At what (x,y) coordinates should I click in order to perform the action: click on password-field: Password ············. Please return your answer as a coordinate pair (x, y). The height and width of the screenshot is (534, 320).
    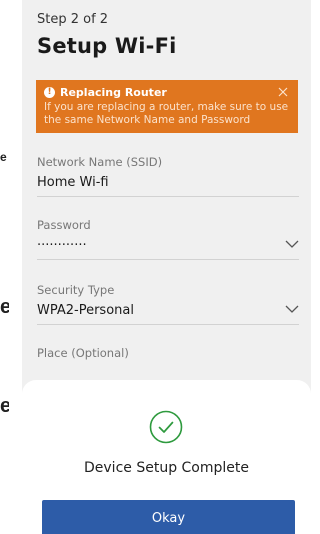
    Looking at the image, I should click on (168, 239).